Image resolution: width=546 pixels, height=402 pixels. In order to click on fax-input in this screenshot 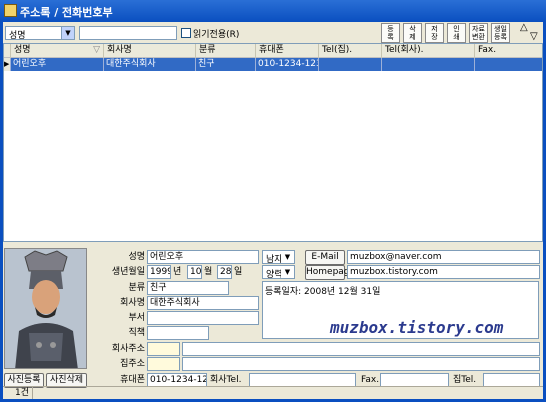, I will do `click(414, 380)`.